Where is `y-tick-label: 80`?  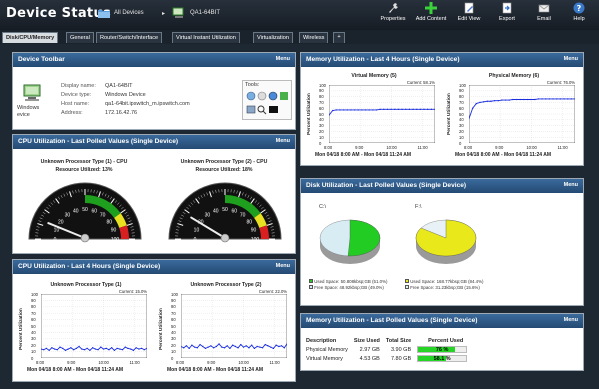
y-tick-label: 80 is located at coordinates (321, 97).